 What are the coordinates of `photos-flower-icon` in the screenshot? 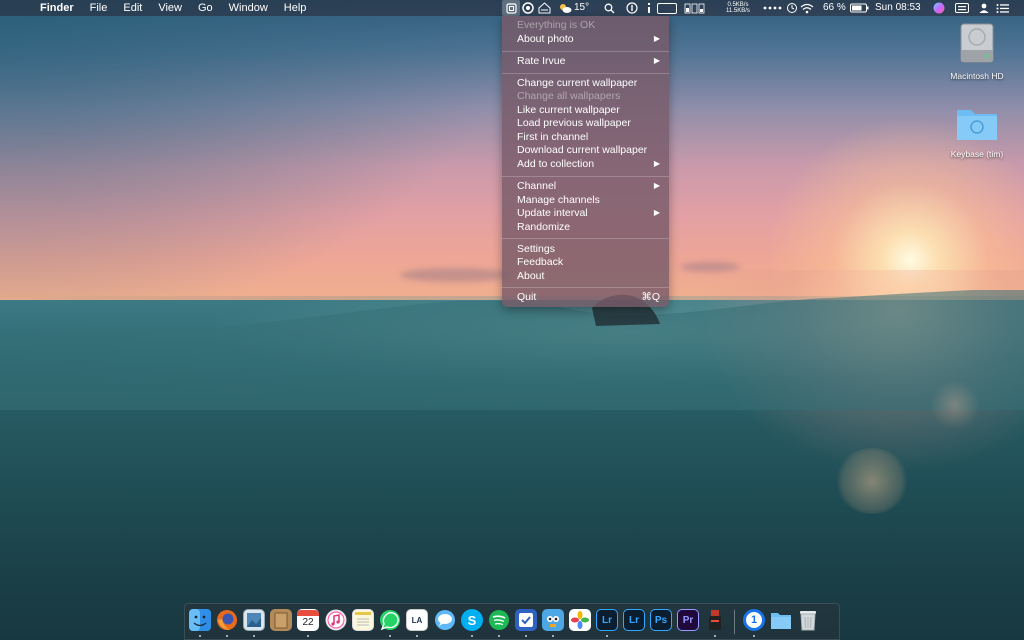 It's located at (580, 620).